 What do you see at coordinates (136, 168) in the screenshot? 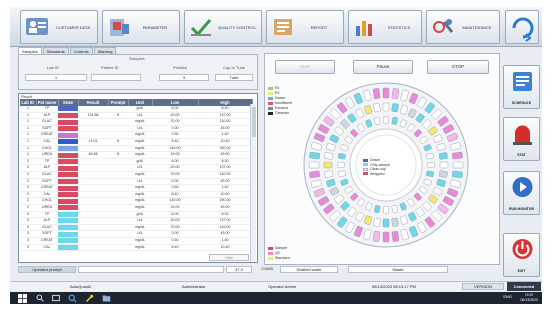
I see `table-row: 2 ALP U/L 20.00 137.00` at bounding box center [136, 168].